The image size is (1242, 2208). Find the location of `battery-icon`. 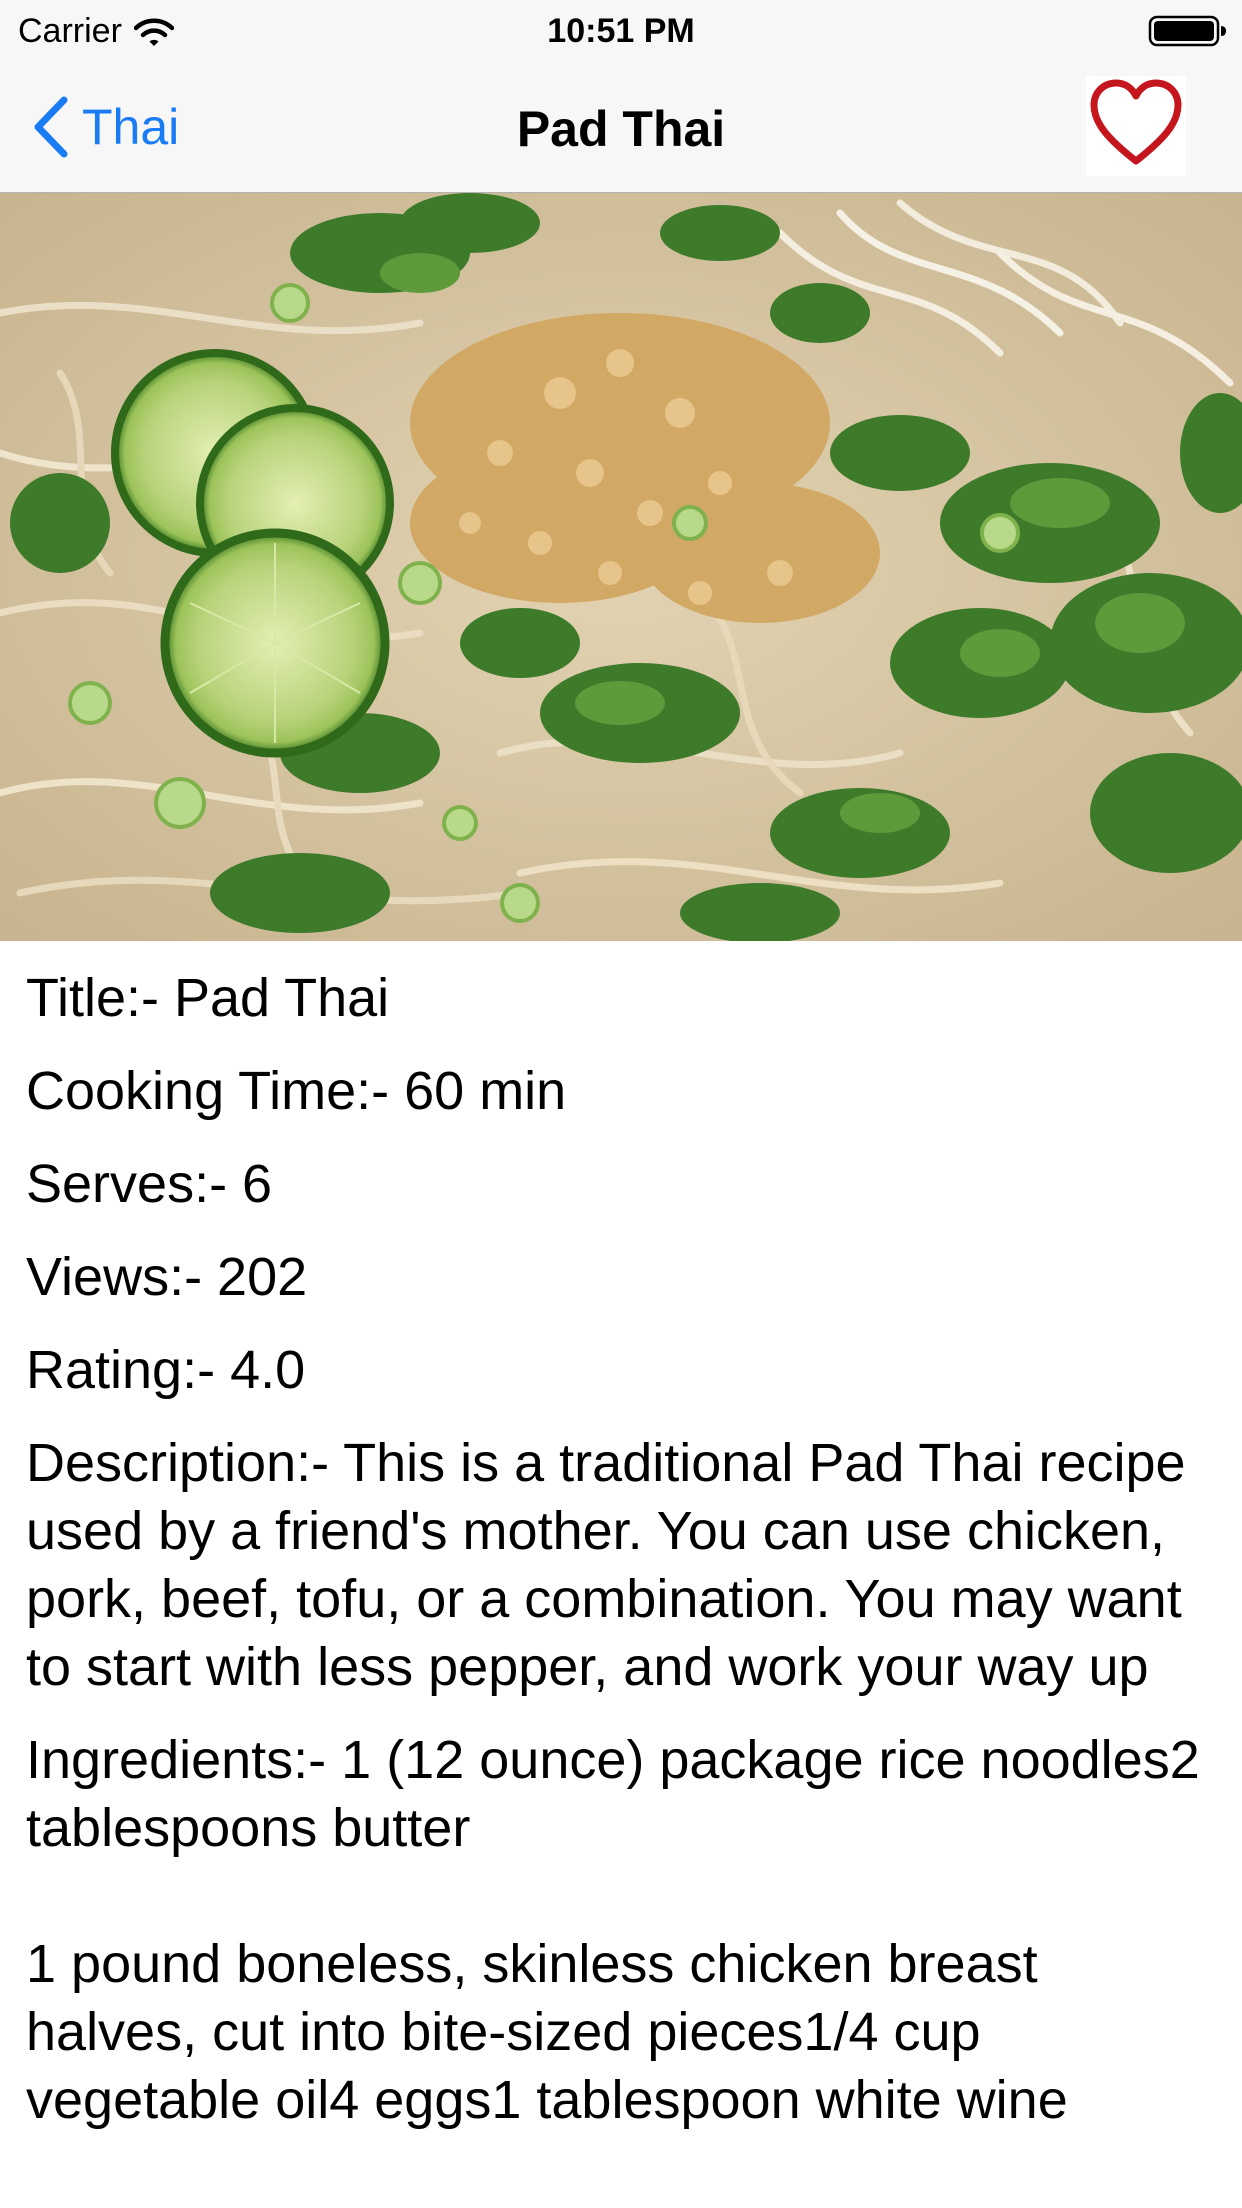

battery-icon is located at coordinates (1188, 31).